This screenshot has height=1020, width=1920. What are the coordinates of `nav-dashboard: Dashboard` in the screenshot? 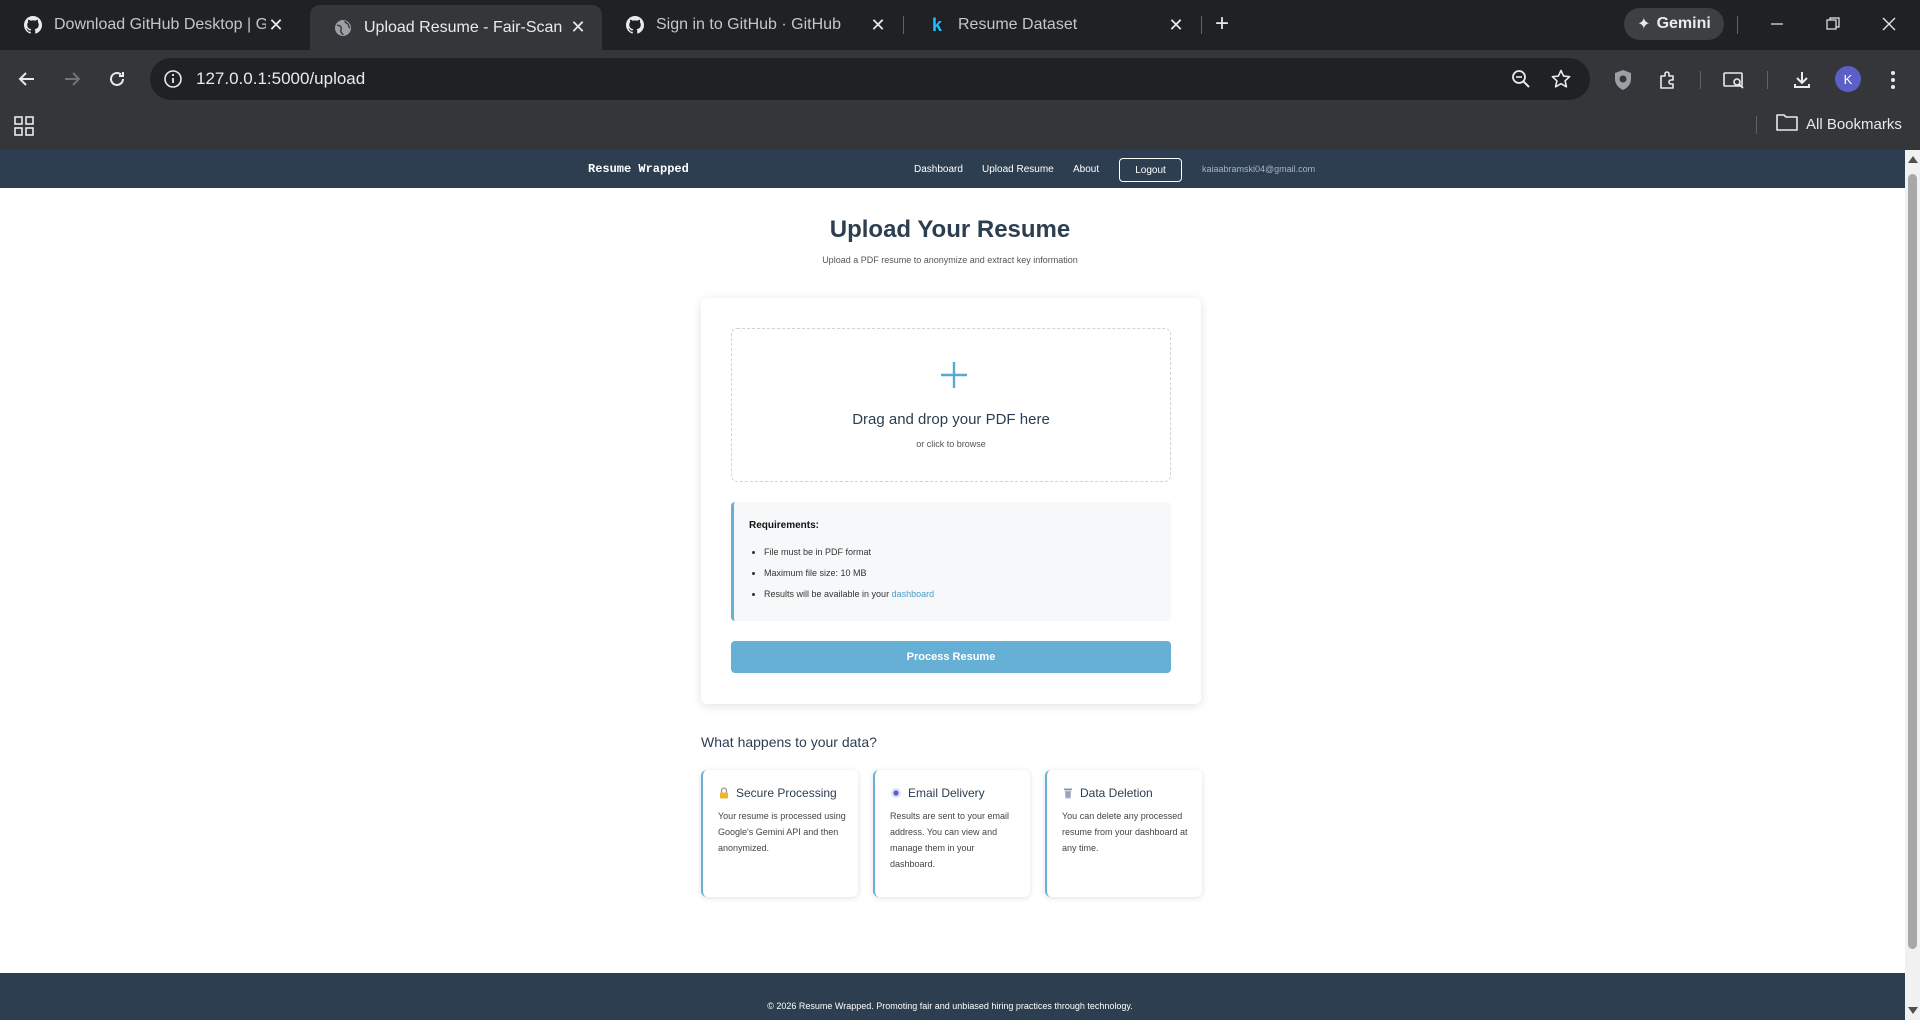 It's located at (938, 169).